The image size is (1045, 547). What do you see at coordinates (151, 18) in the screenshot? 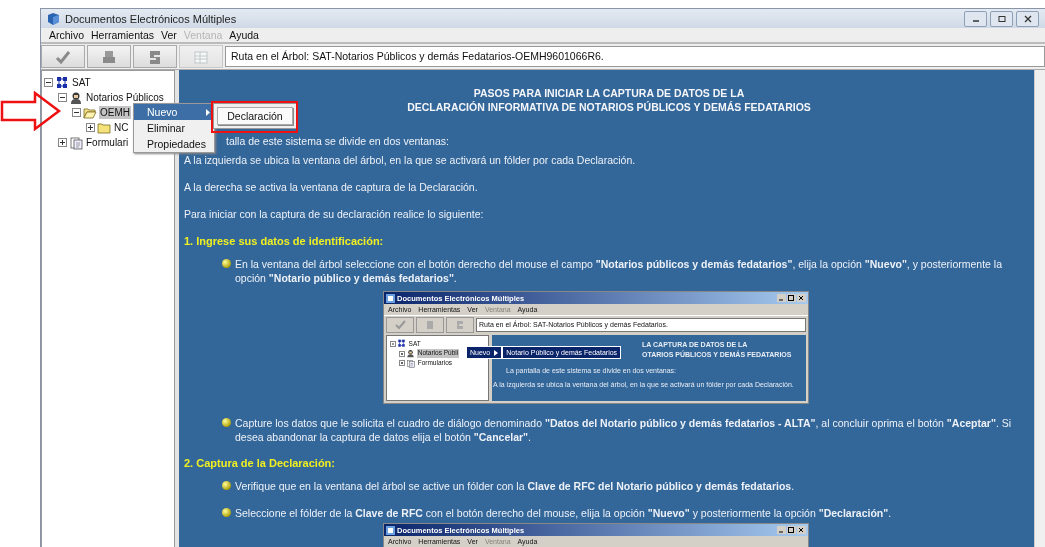
I see `window-title: Documentos Electrónicos Múltiples` at bounding box center [151, 18].